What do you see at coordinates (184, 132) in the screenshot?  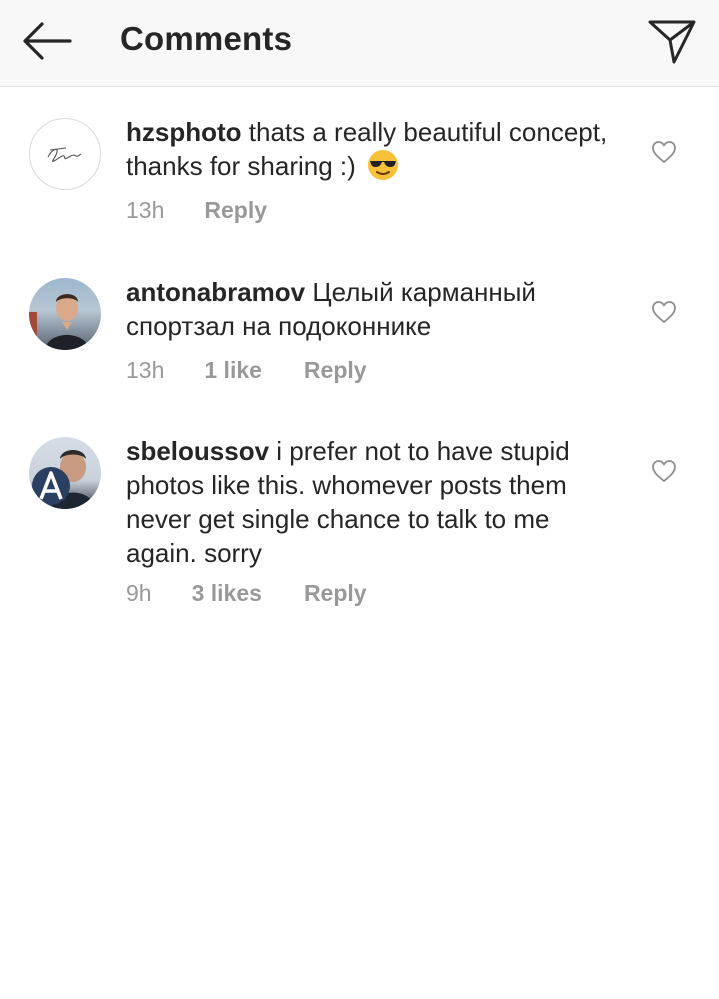 I see `comment-username: hzsphoto` at bounding box center [184, 132].